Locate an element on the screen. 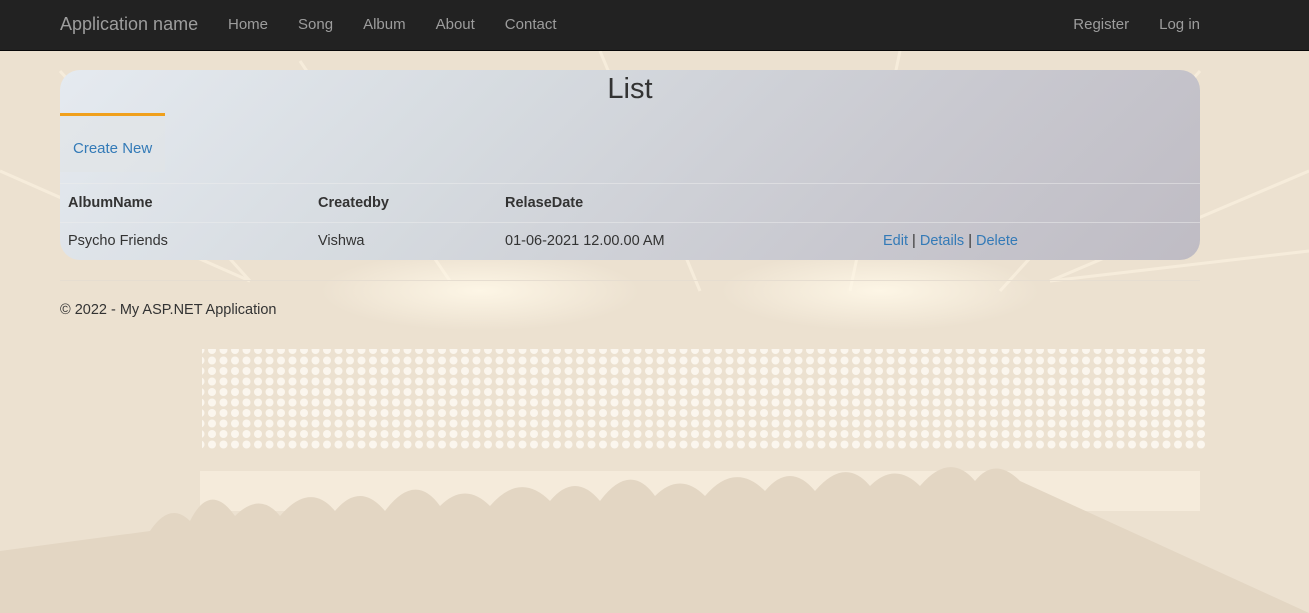  cell-actions: Edit | Details | Delete is located at coordinates (1037, 241).